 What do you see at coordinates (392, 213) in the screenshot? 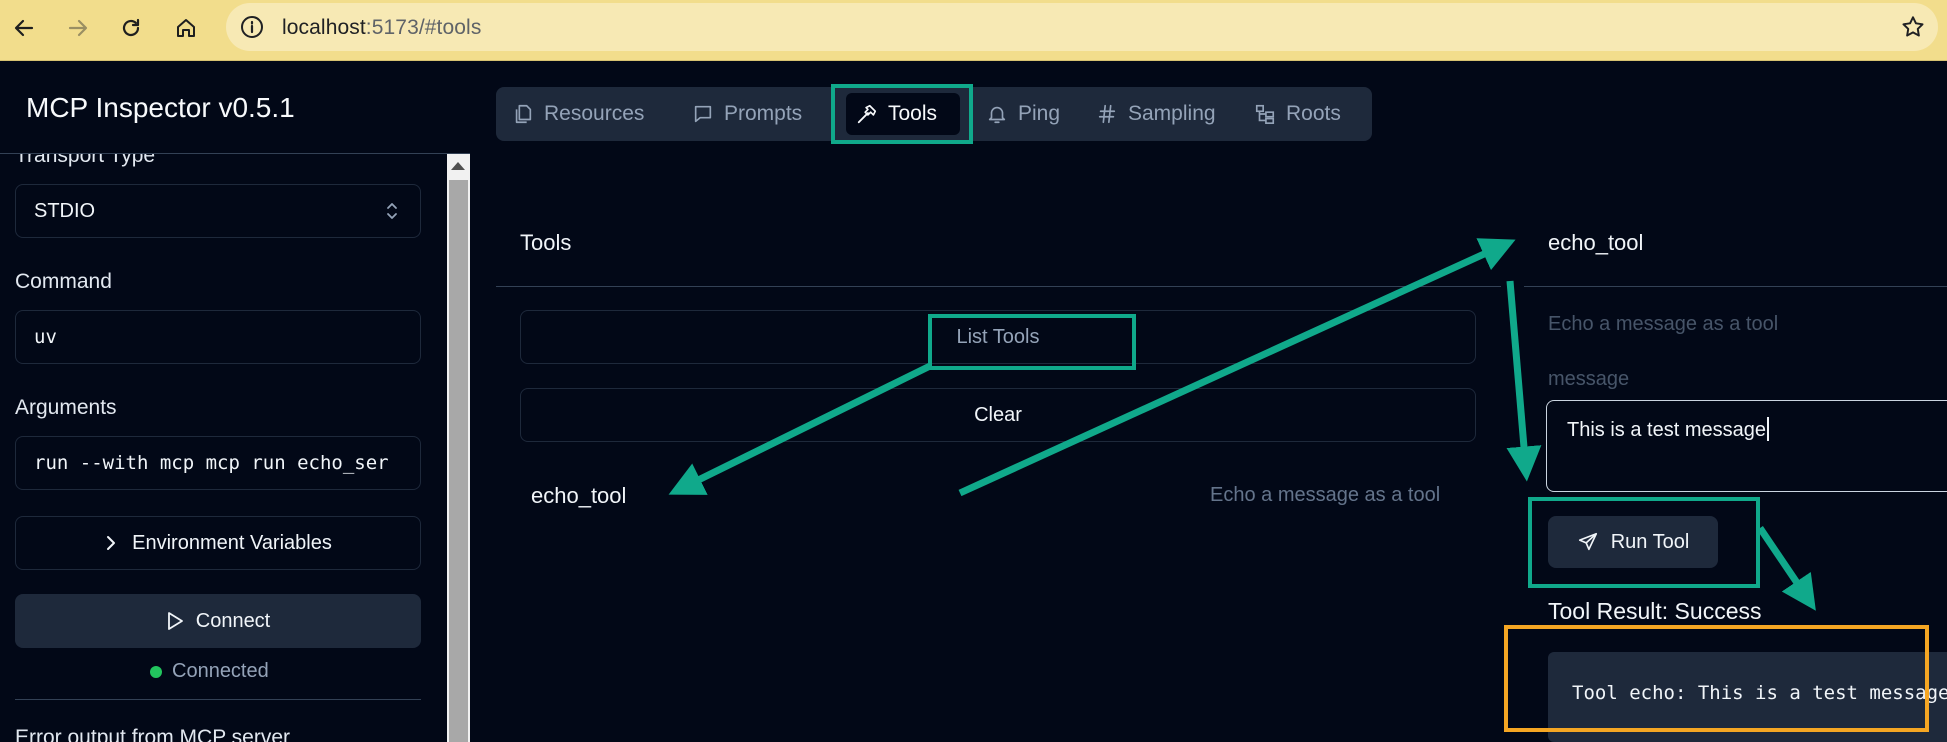
I see `chevrons-up-down-icon` at bounding box center [392, 213].